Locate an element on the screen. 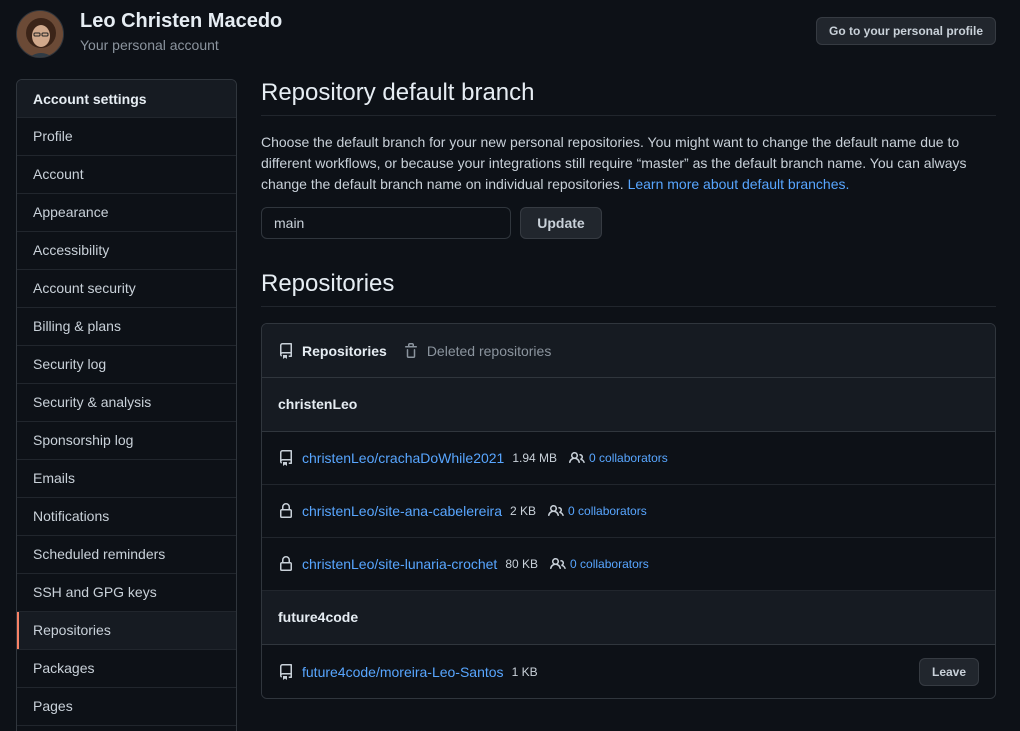 The height and width of the screenshot is (731, 1020). sidebar-item-security-log: Security log is located at coordinates (126, 365).